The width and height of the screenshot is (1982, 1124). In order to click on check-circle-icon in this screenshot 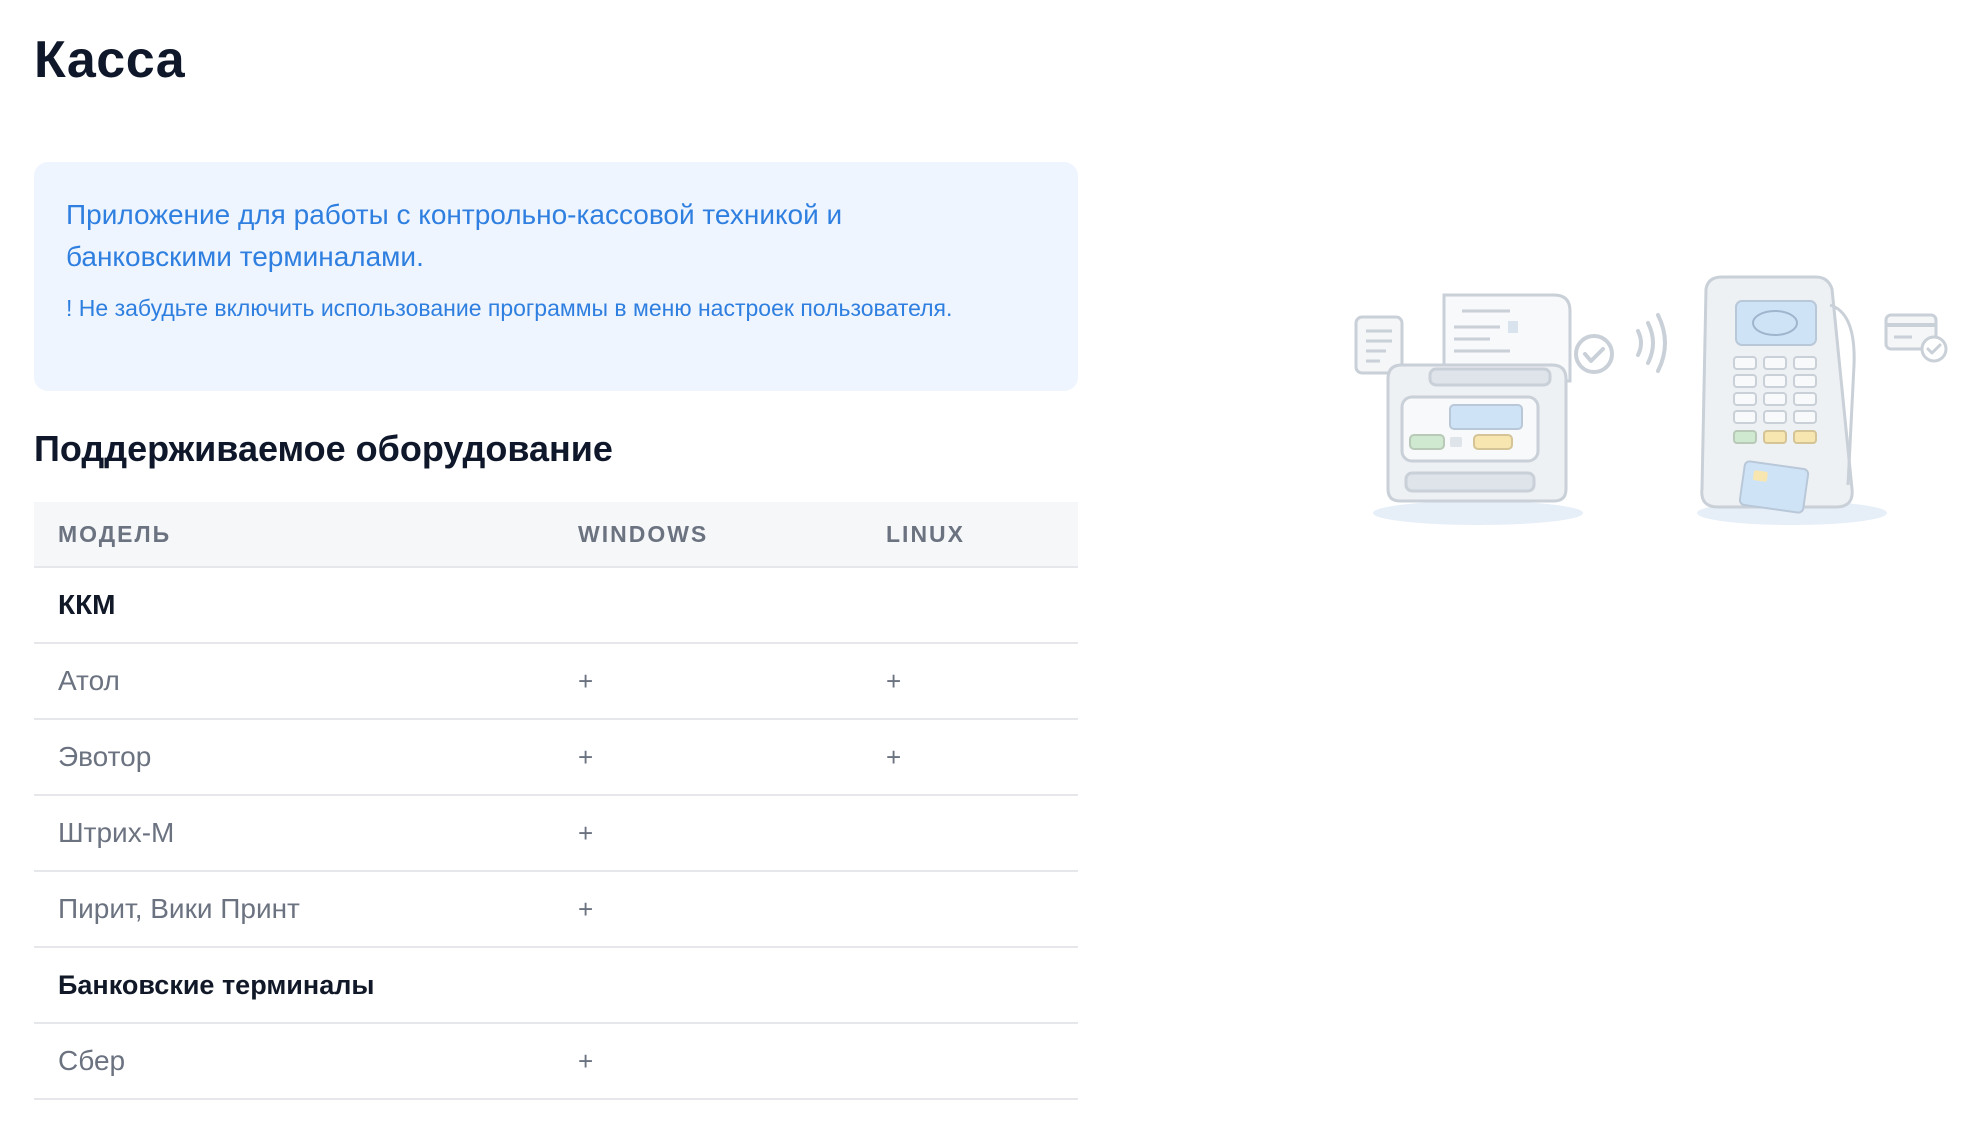, I will do `click(1594, 354)`.